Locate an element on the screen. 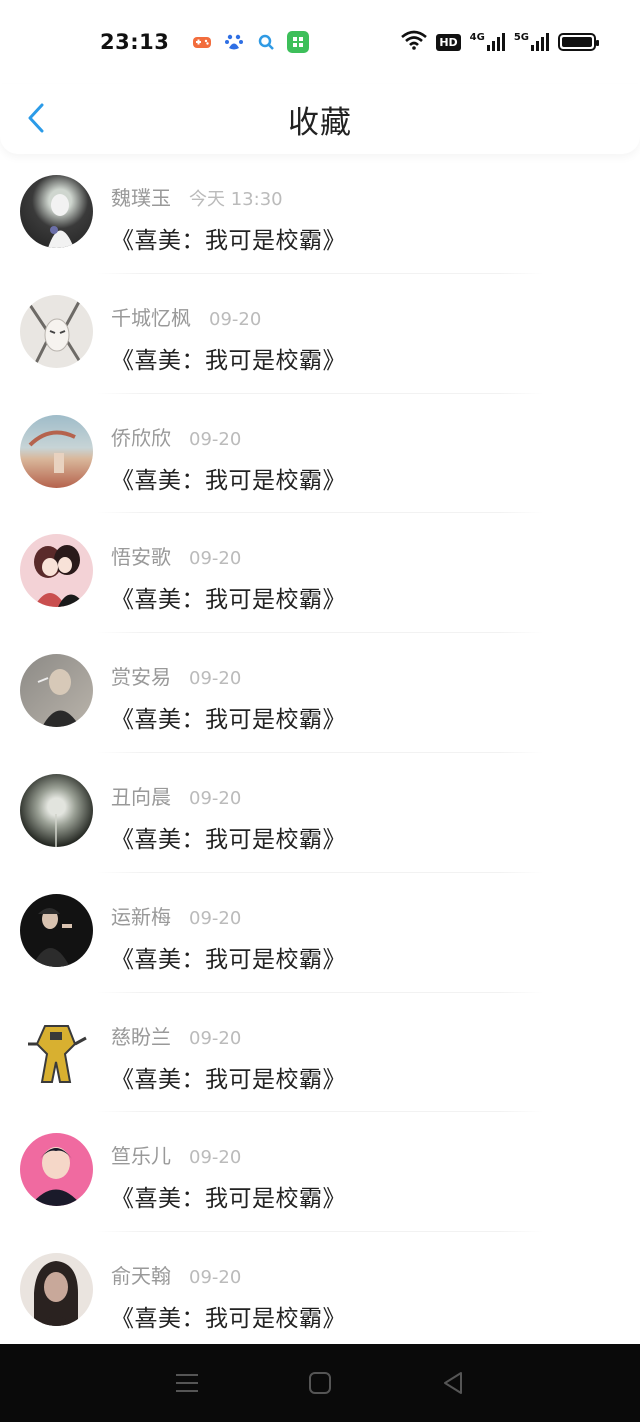 This screenshot has height=1422, width=640. back-button is located at coordinates (36, 118).